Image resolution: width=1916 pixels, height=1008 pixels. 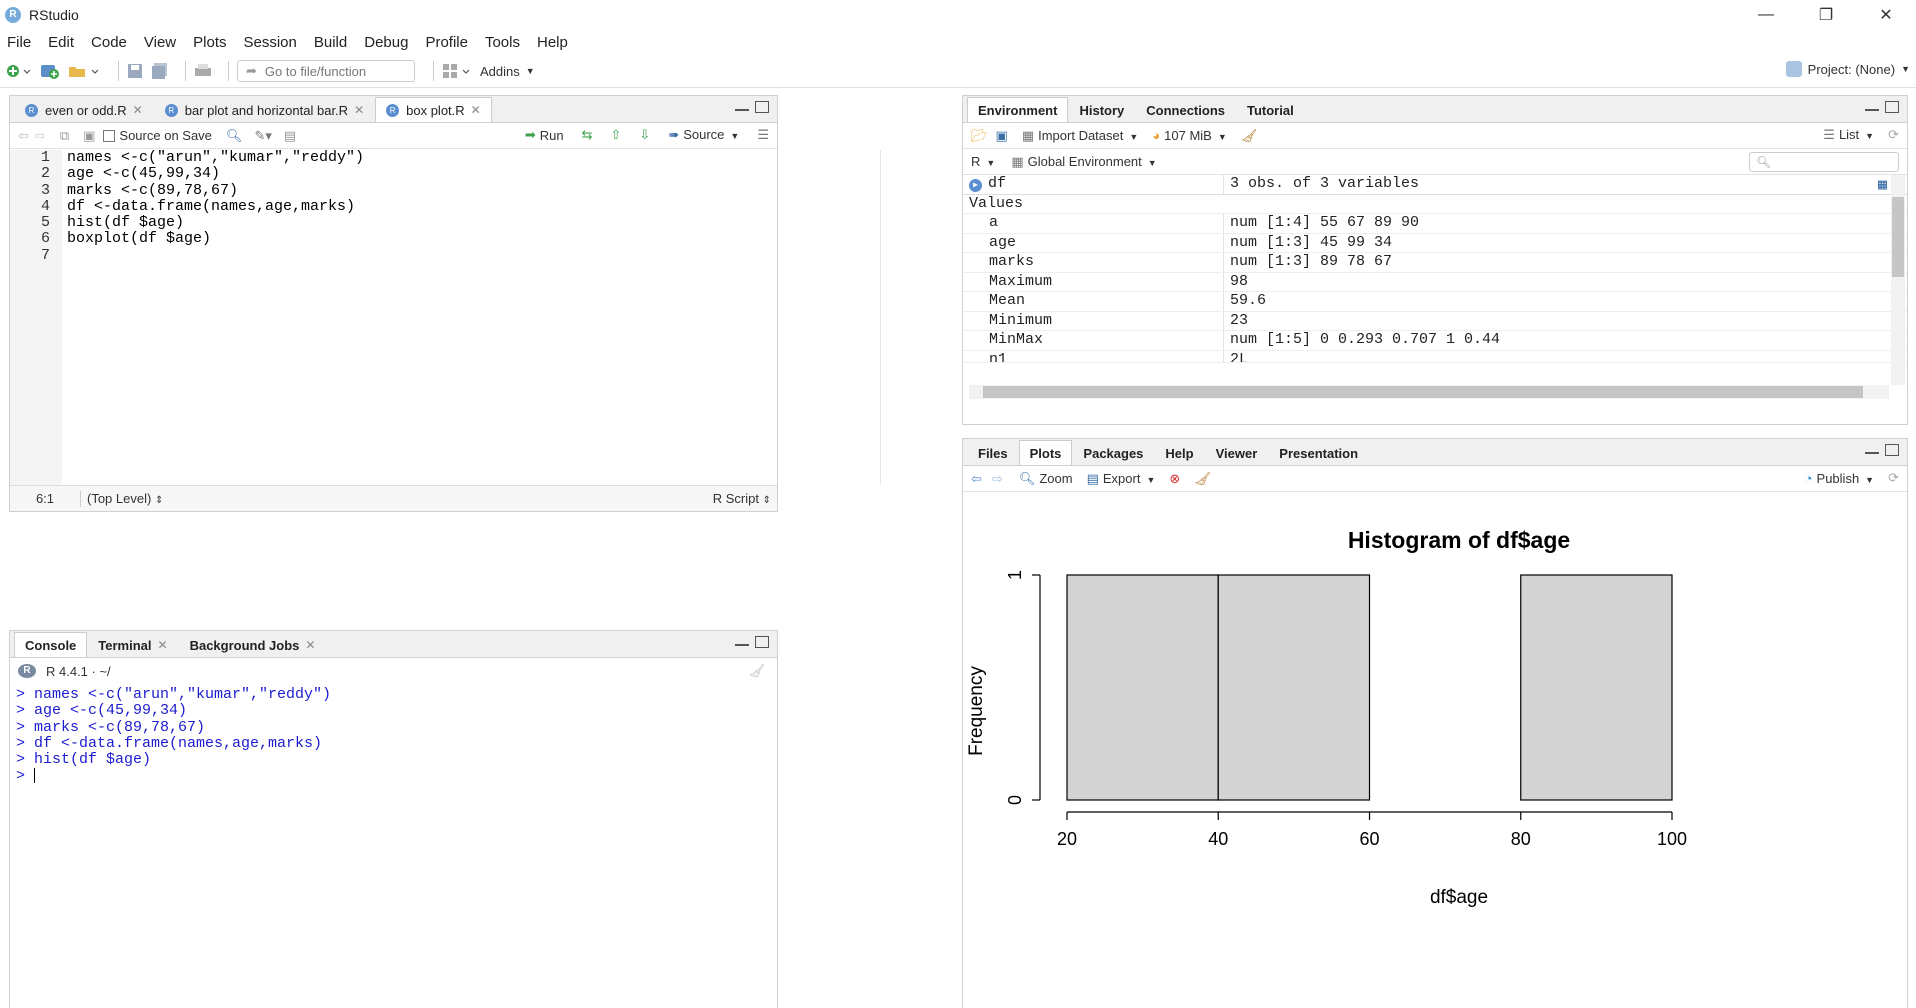 I want to click on save-icon, so click(x=135, y=71).